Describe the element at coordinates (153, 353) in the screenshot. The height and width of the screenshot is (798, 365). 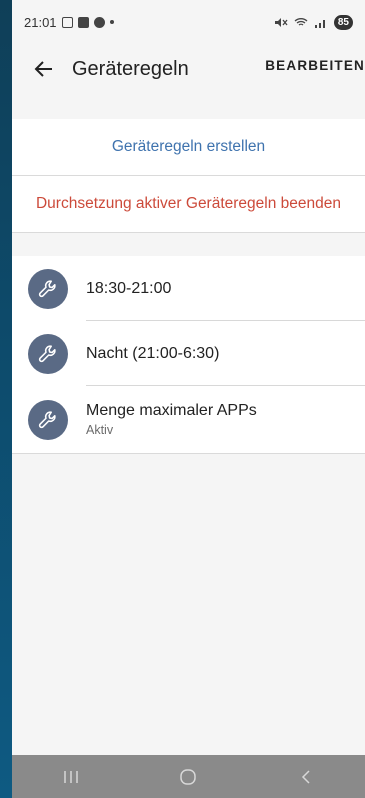
I see `rule-title: Nacht (21:00-6:30)` at that location.